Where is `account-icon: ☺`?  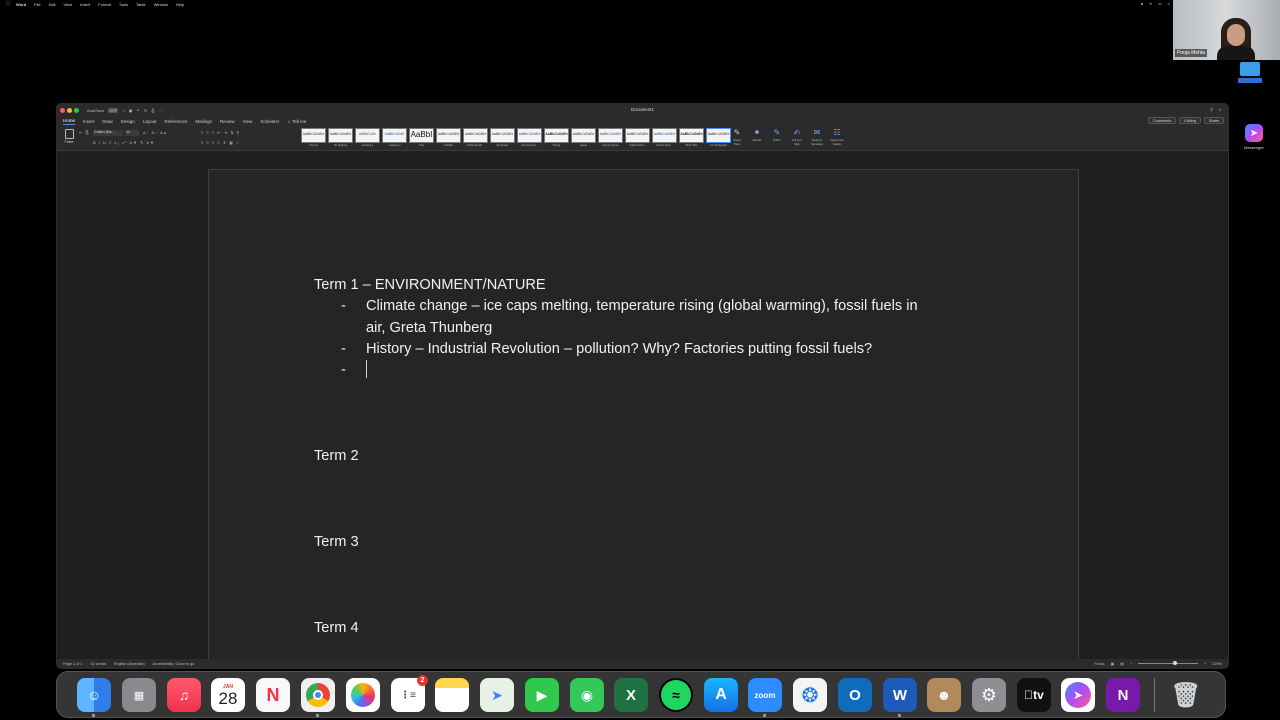 account-icon: ☺ is located at coordinates (1220, 109).